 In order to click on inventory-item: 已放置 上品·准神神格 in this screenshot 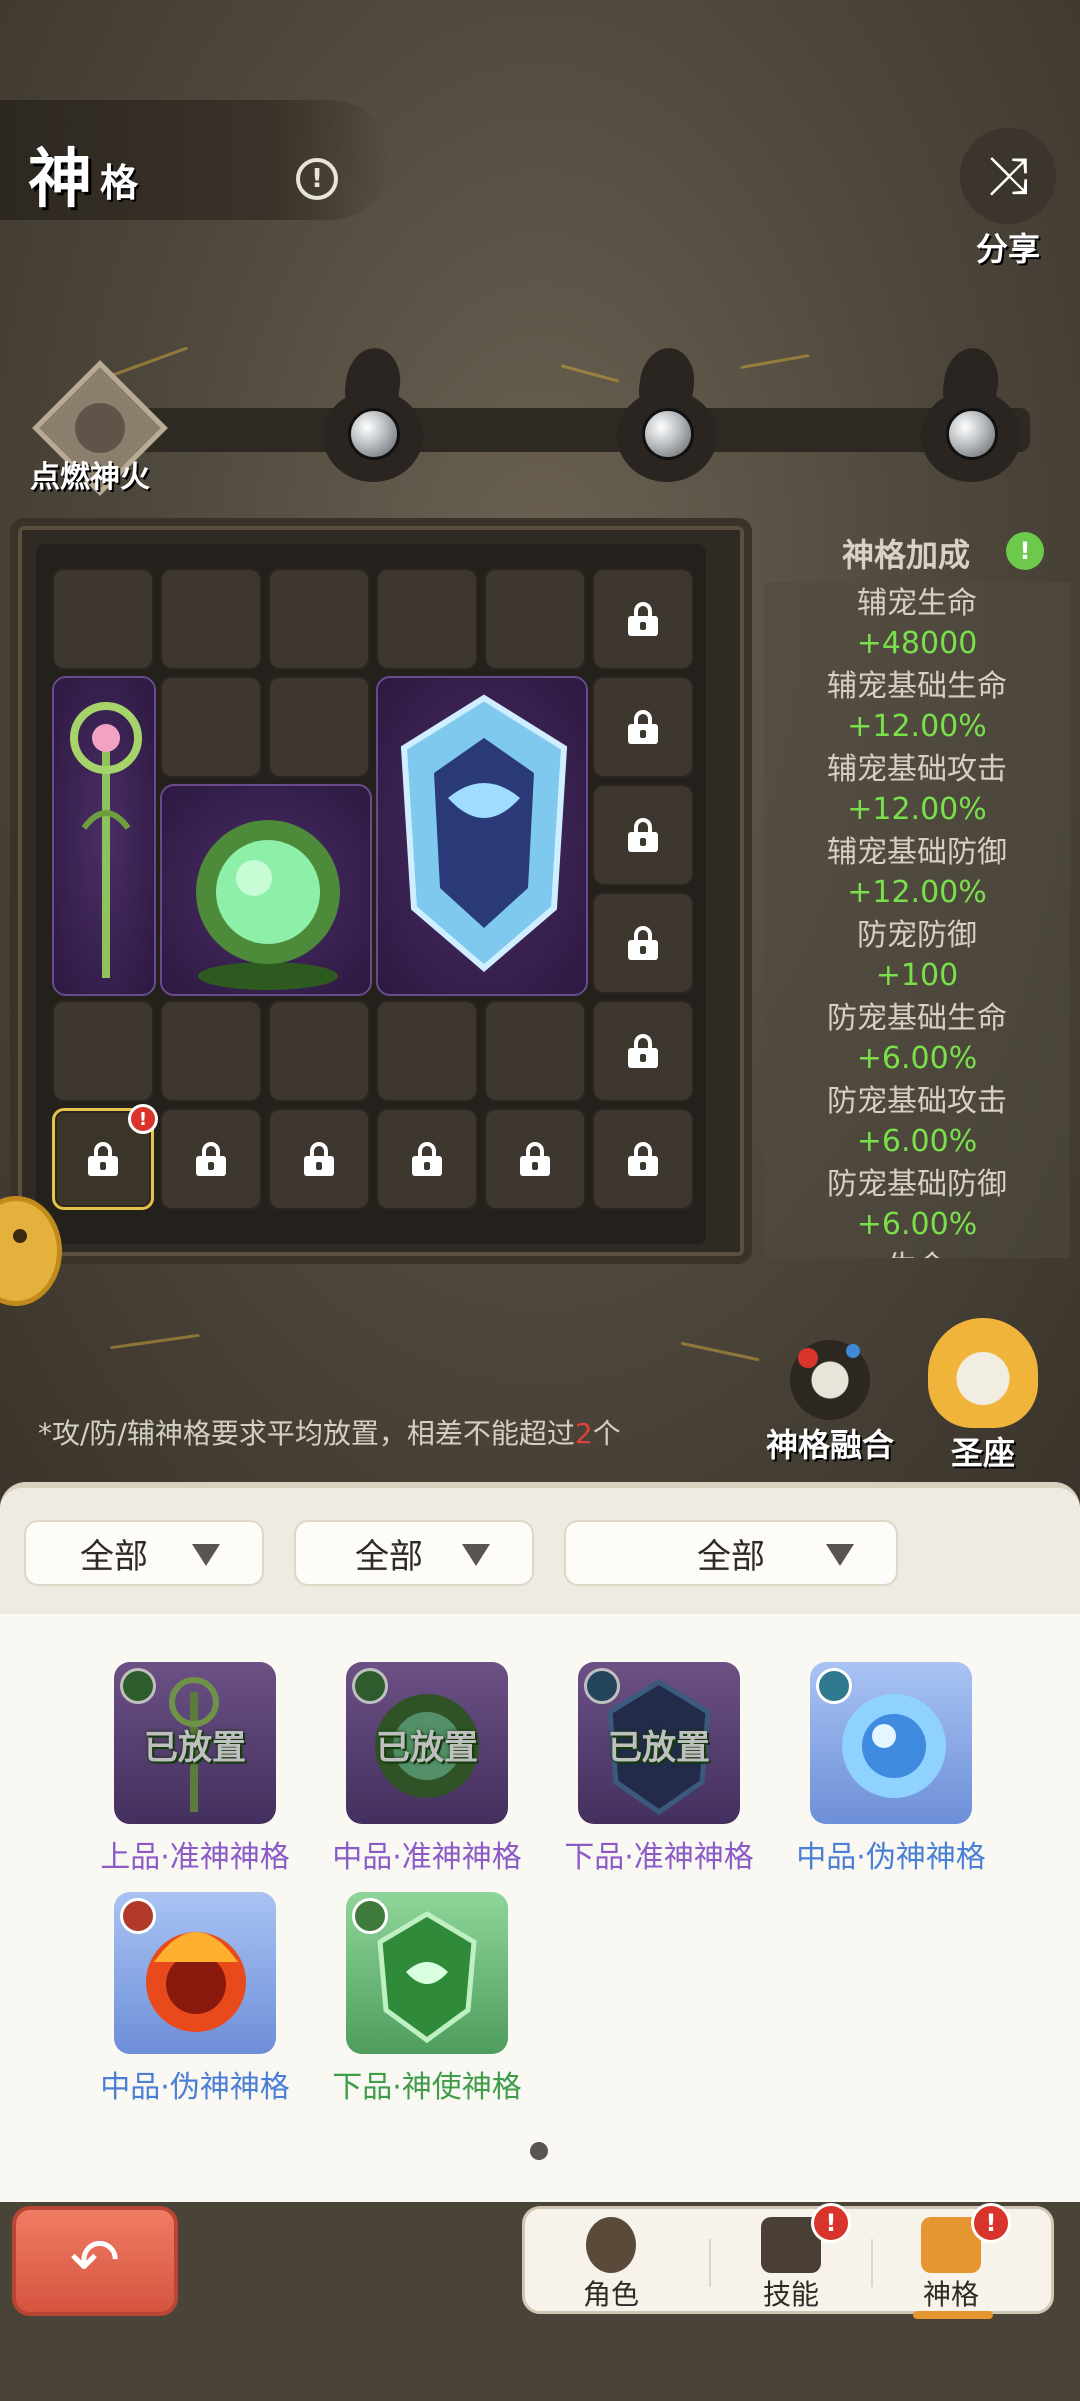, I will do `click(195, 1772)`.